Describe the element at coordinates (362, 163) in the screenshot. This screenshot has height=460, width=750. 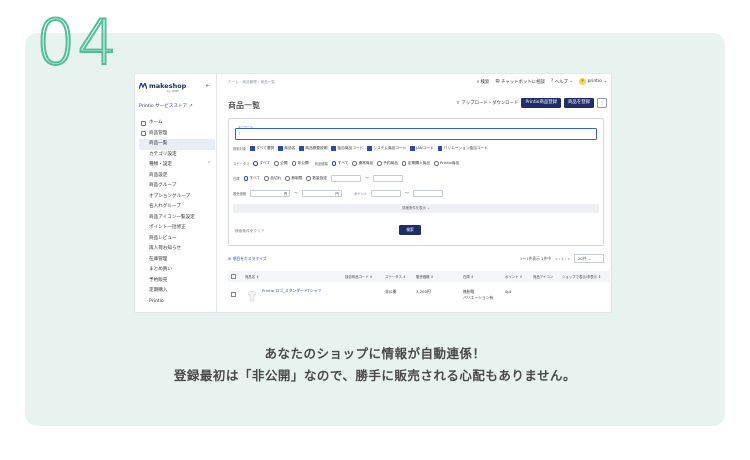
I see `type-normal-radio: 通常商品` at that location.